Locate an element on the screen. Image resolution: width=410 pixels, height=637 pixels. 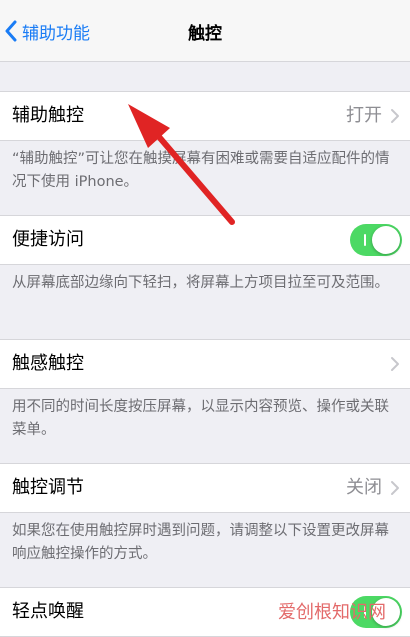
toggle-knob is located at coordinates (386, 240).